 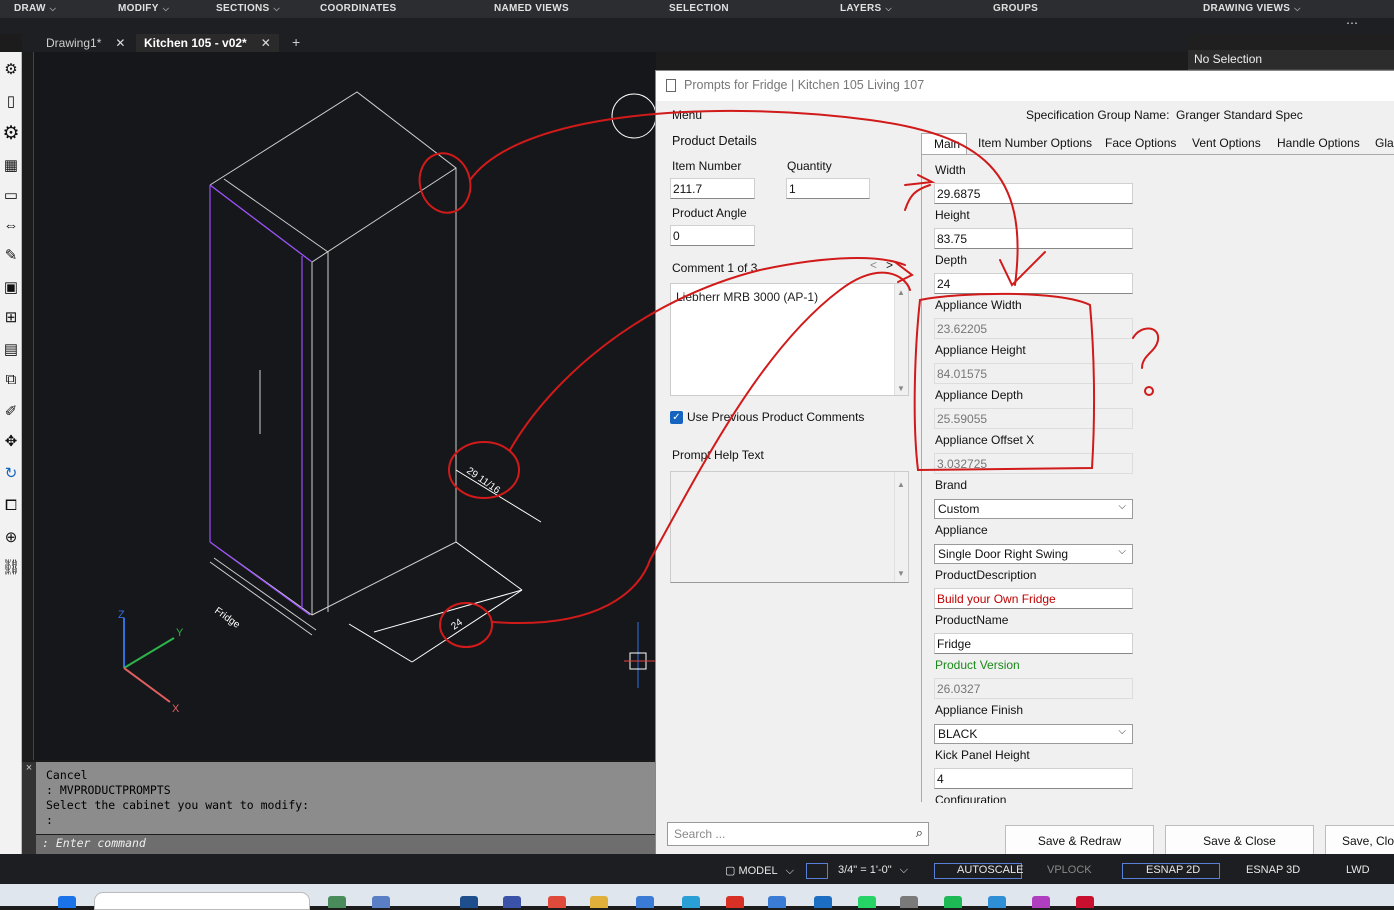 I want to click on spec-group-value: Granger Standard Spec, so click(x=1239, y=115).